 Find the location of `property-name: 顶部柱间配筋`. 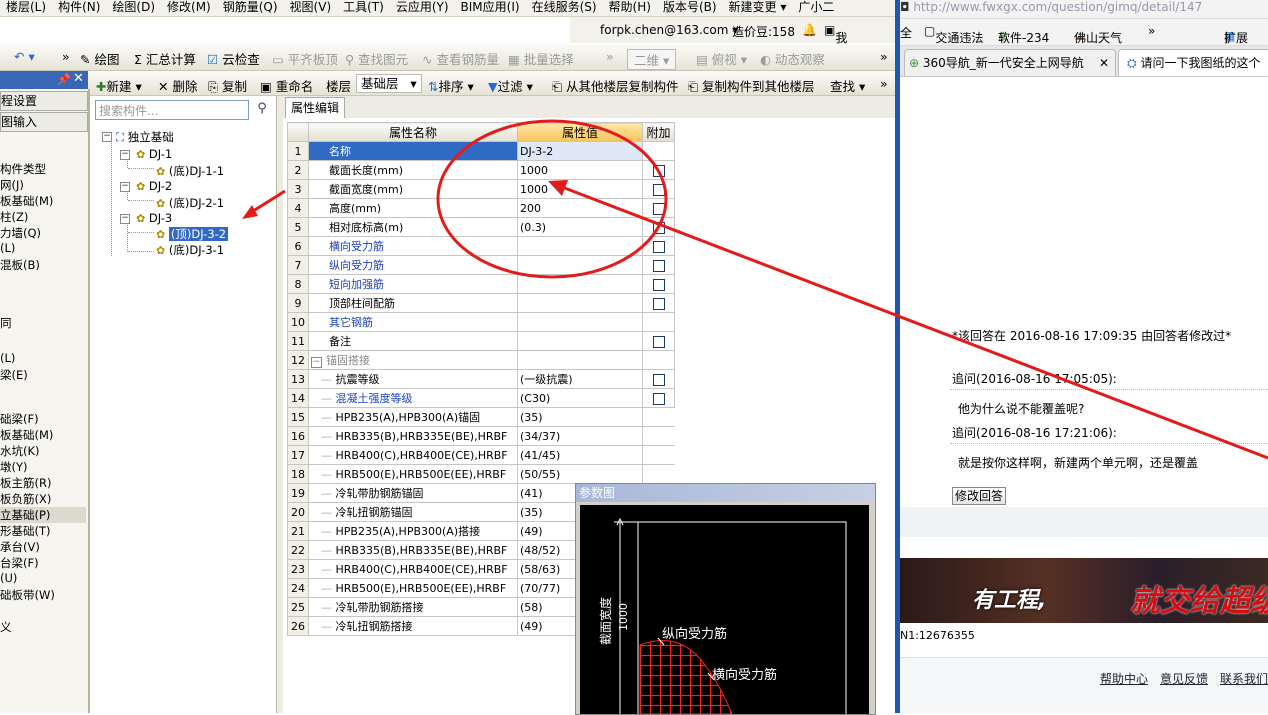

property-name: 顶部柱间配筋 is located at coordinates (413, 303).